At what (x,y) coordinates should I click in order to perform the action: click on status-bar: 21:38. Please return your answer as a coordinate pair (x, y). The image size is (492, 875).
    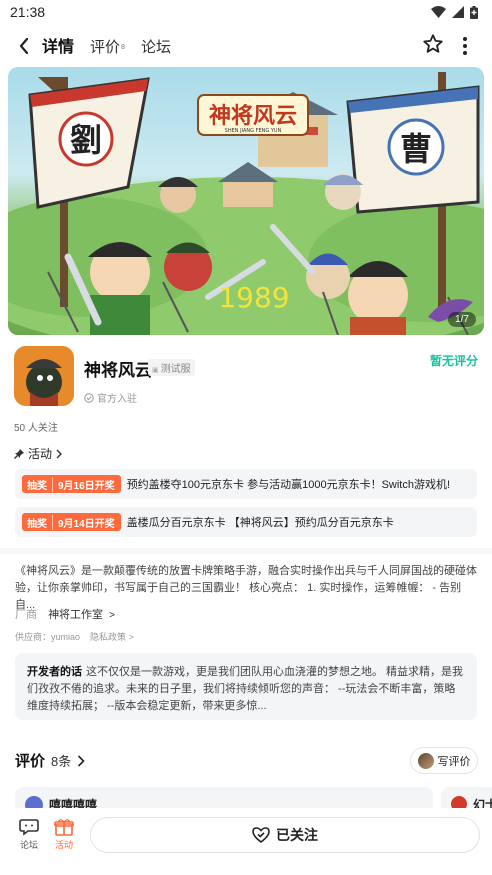
    Looking at the image, I should click on (246, 12).